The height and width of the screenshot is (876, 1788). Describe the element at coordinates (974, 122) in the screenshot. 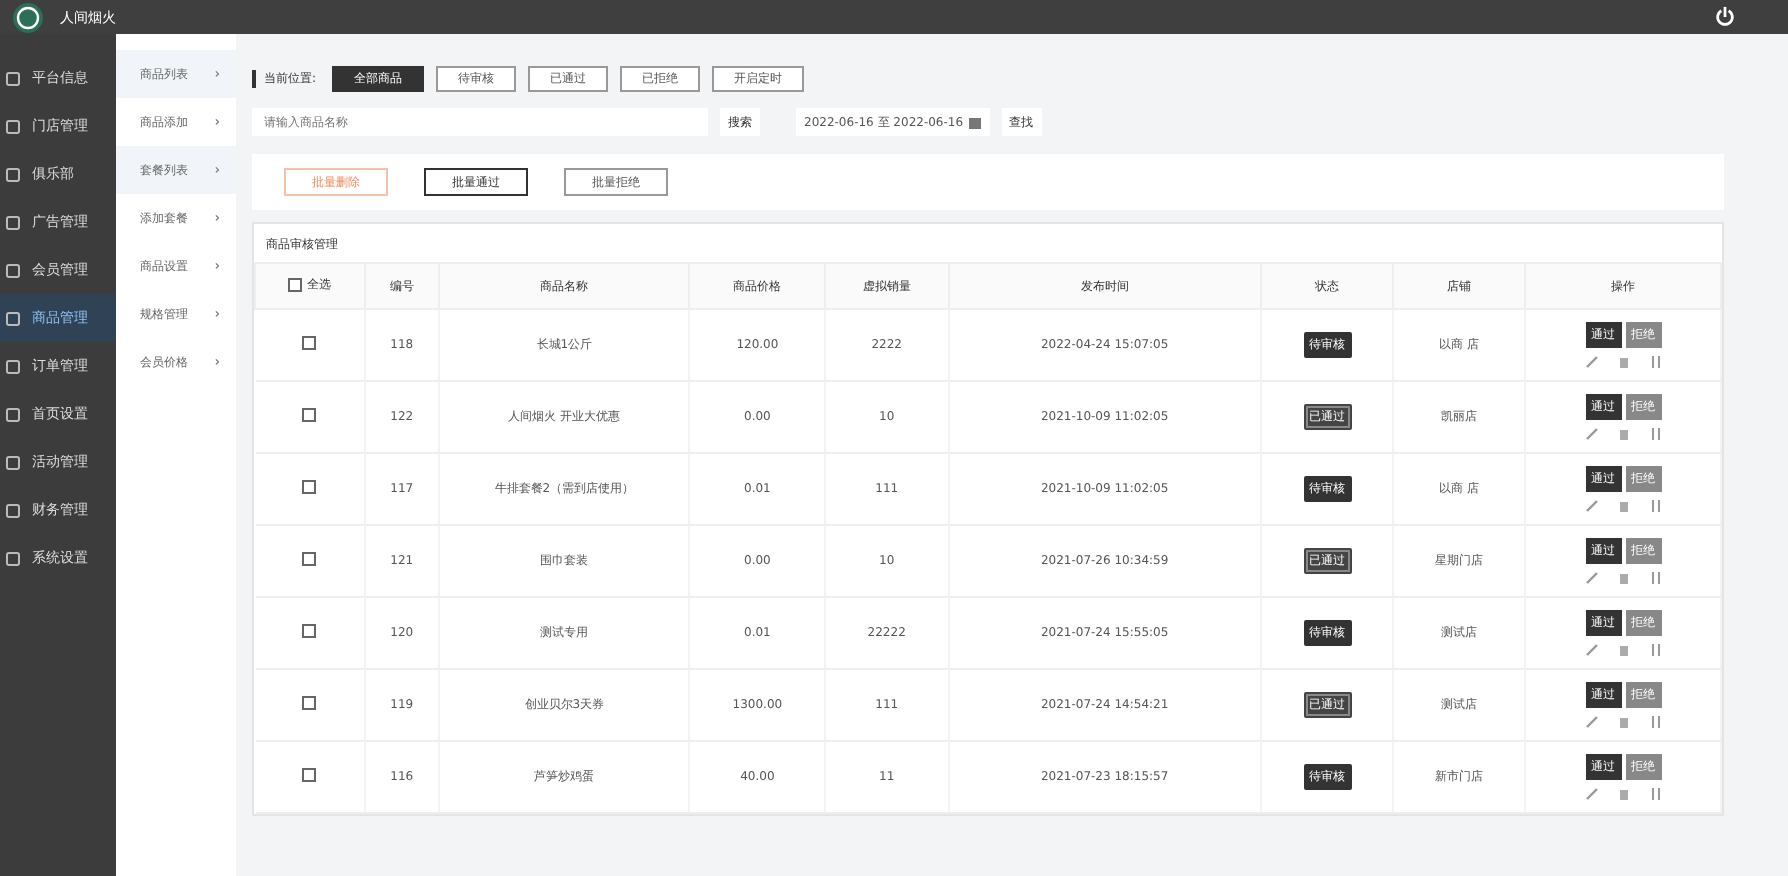

I see `calendar-icon` at that location.